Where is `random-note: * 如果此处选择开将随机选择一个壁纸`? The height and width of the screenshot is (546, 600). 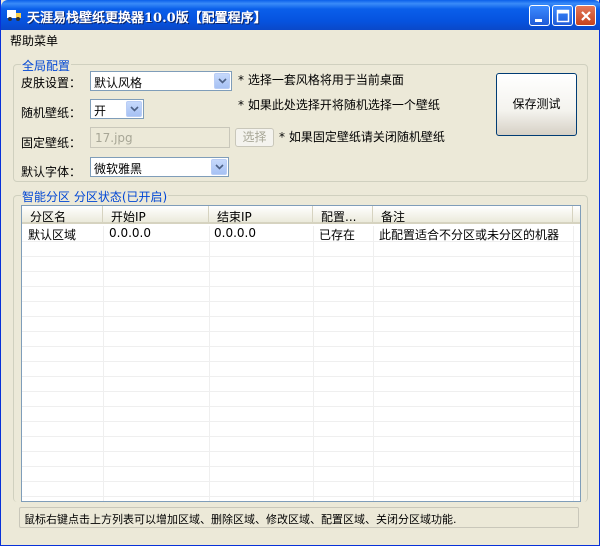 random-note: * 如果此处选择开将随机选择一个壁纸 is located at coordinates (339, 105).